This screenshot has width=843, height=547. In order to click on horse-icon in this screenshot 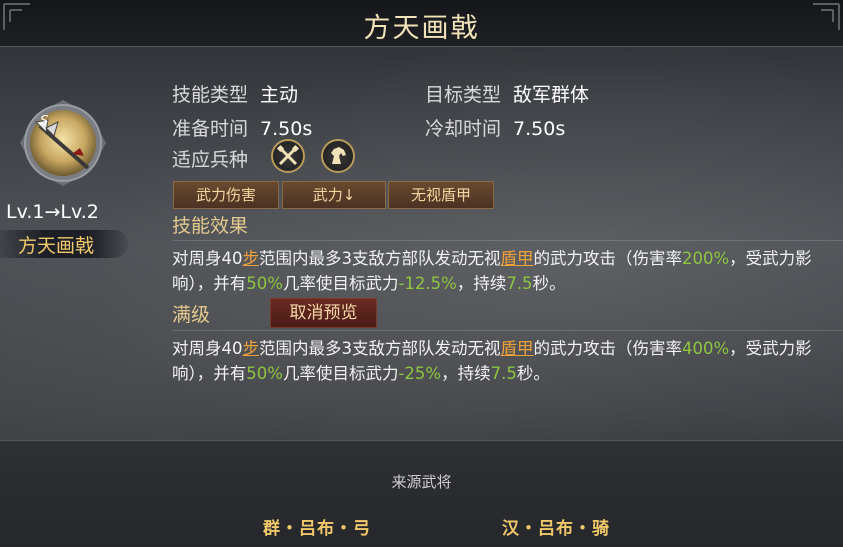, I will do `click(338, 156)`.